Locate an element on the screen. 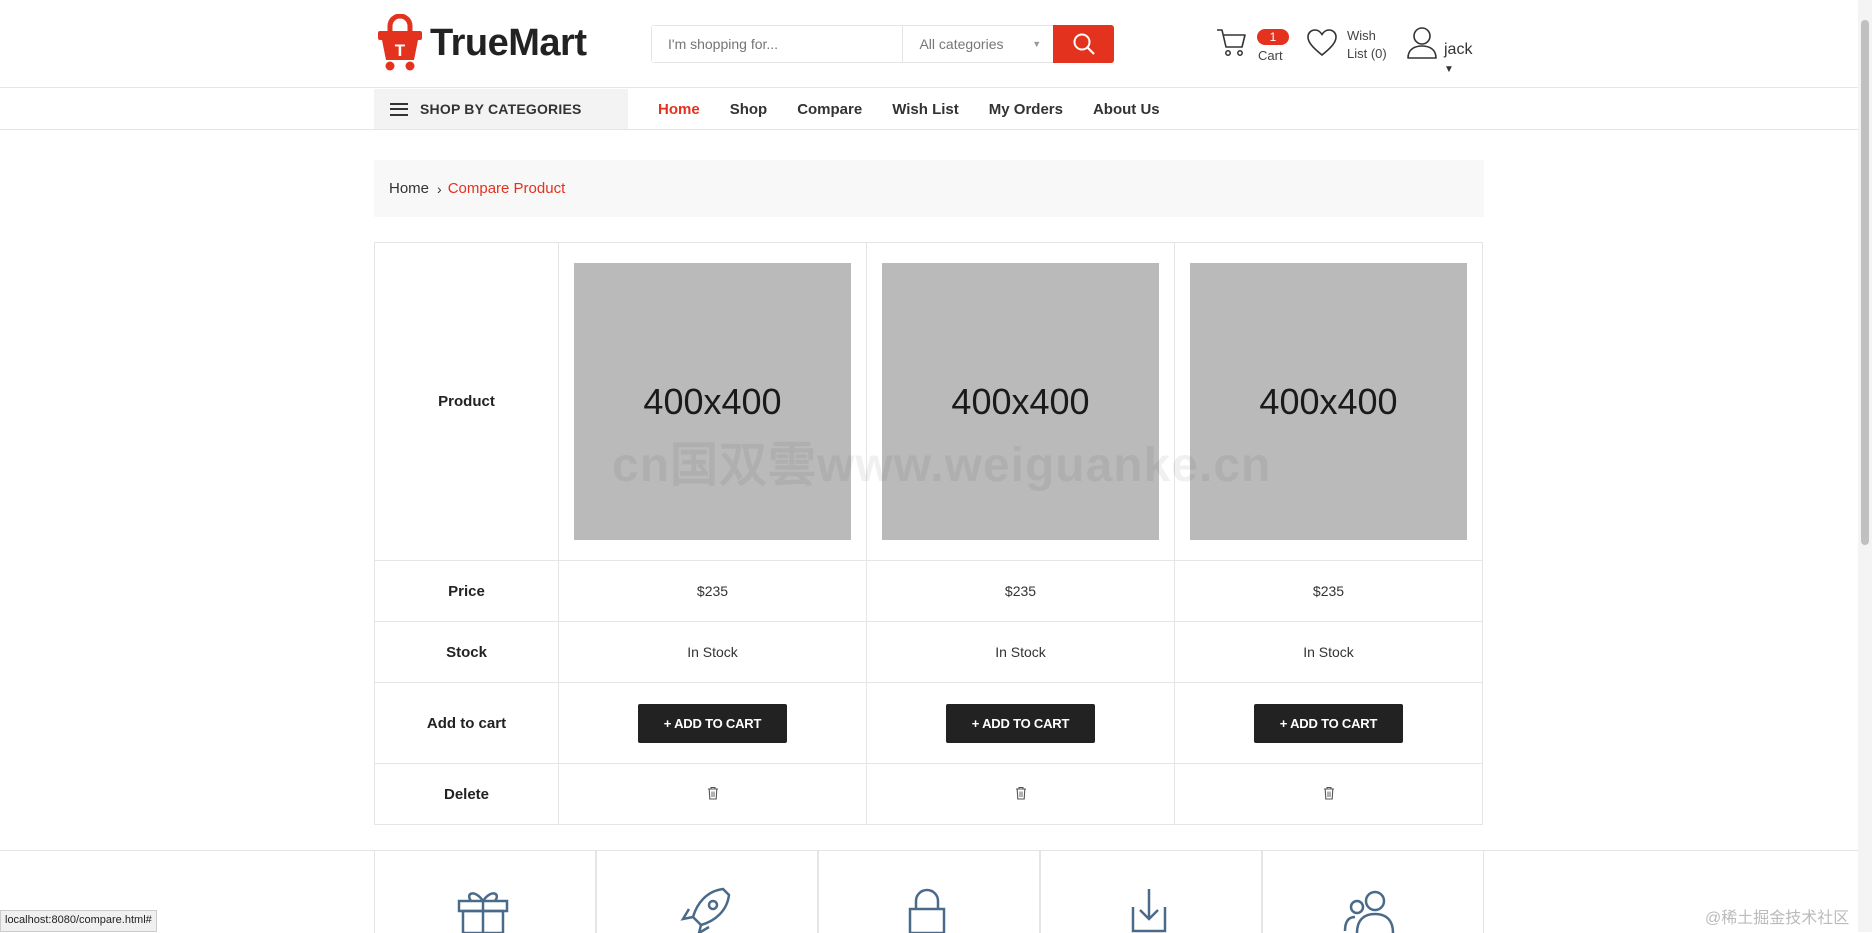 The width and height of the screenshot is (1872, 933). feature-download is located at coordinates (1151, 892).